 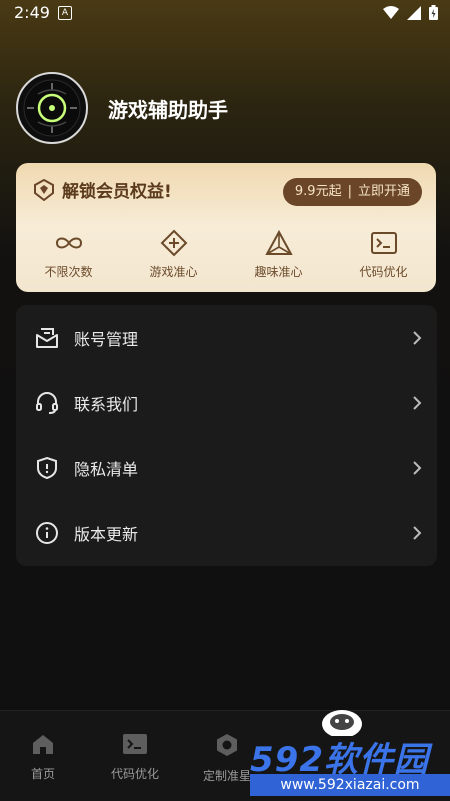 What do you see at coordinates (168, 109) in the screenshot?
I see `profile-name: 游戏辅助助手` at bounding box center [168, 109].